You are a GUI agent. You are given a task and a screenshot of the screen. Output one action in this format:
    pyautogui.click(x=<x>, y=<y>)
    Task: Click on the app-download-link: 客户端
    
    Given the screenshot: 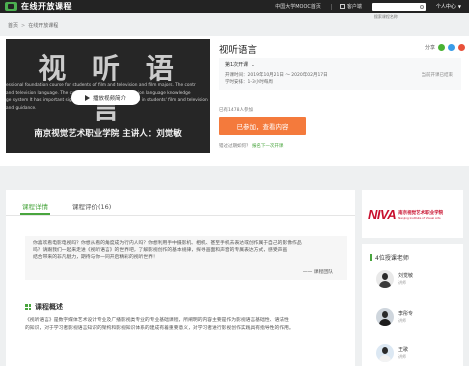 What is the action you would take?
    pyautogui.click(x=350, y=6)
    